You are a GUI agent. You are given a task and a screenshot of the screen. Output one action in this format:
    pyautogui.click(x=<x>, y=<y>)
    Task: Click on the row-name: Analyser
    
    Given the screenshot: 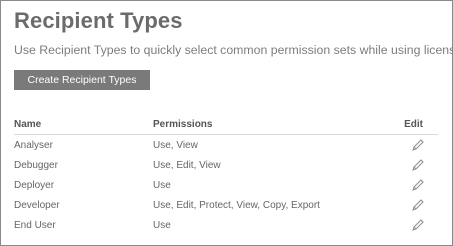 What is the action you would take?
    pyautogui.click(x=33, y=145)
    